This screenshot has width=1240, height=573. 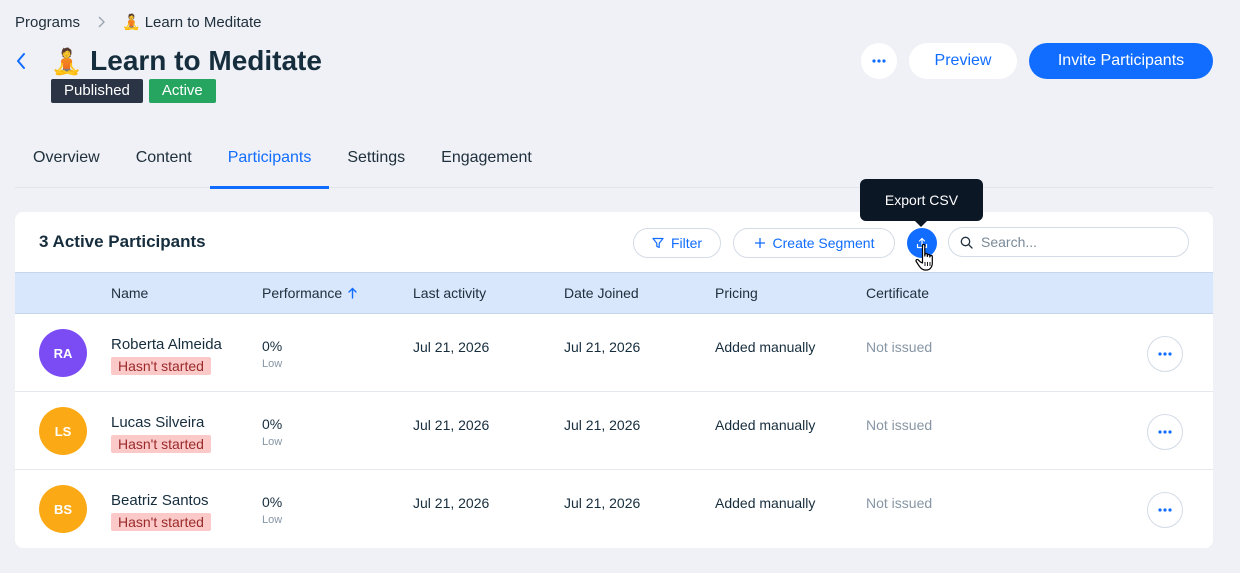 I want to click on more-actions-button, so click(x=879, y=61).